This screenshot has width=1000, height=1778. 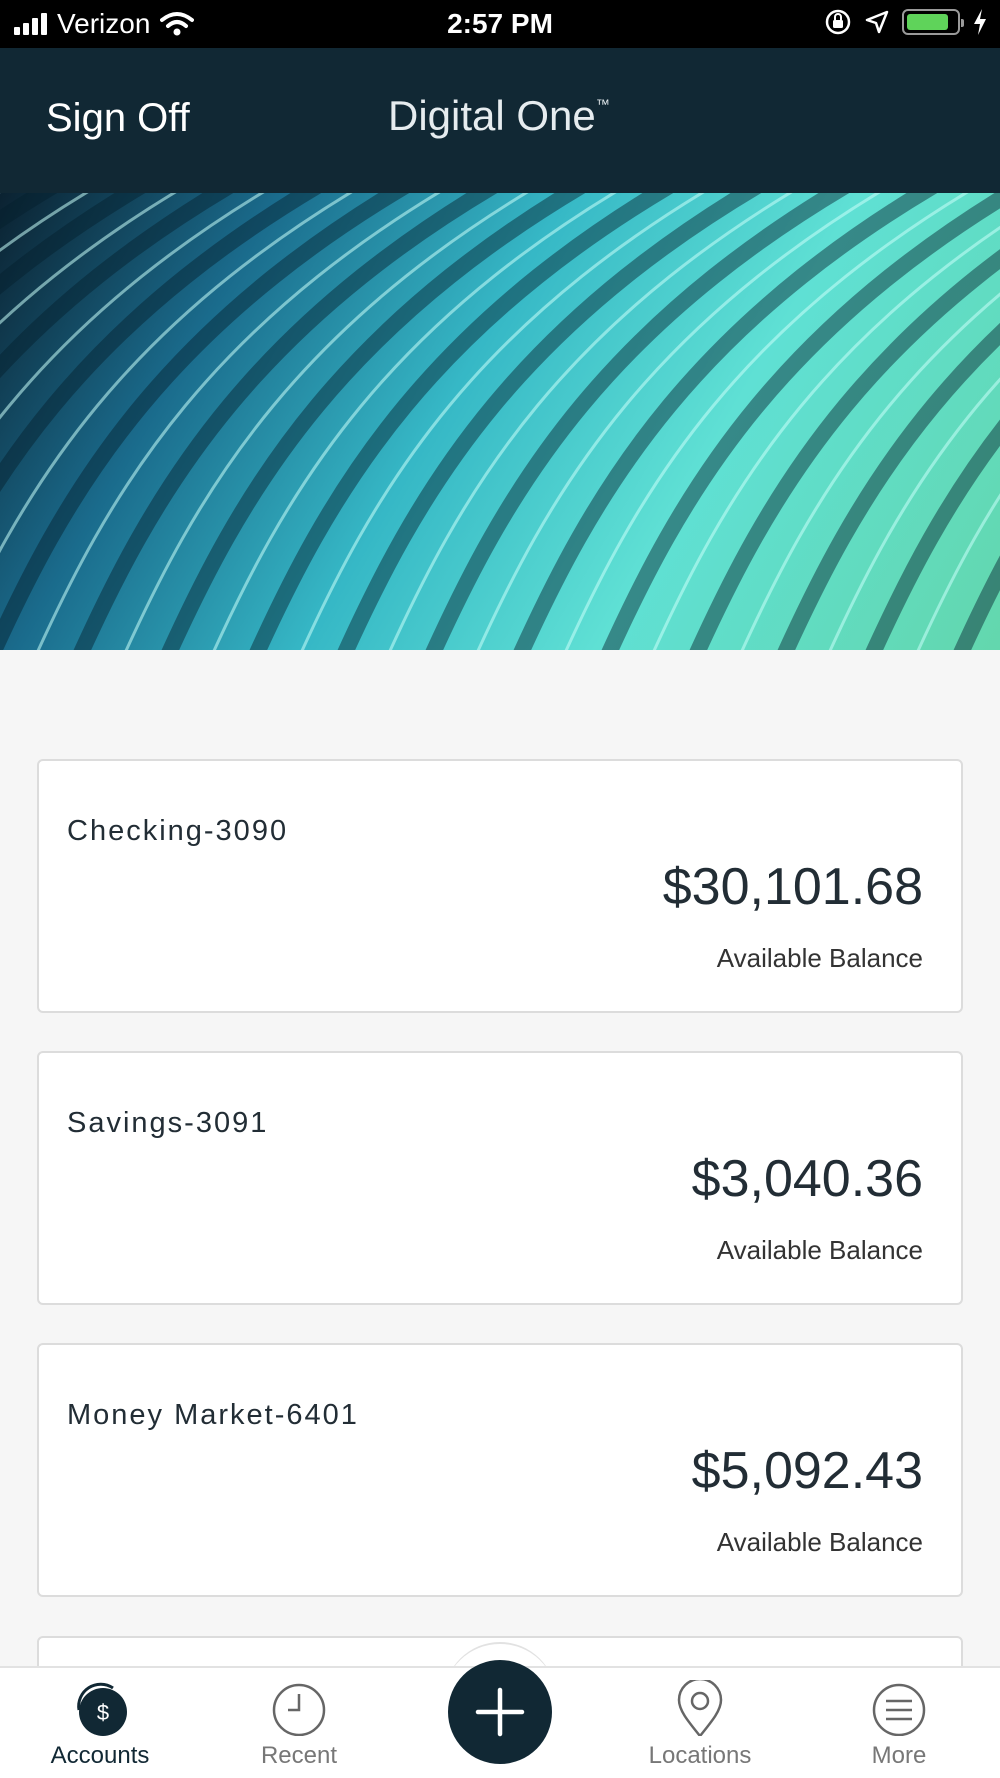 What do you see at coordinates (700, 1708) in the screenshot?
I see `location-pin-icon` at bounding box center [700, 1708].